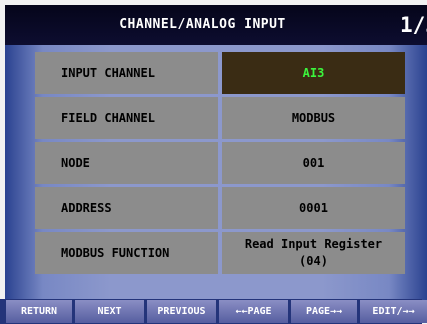 This screenshot has height=324, width=427. What do you see at coordinates (220, 163) in the screenshot?
I see `row-node: NODE 001` at bounding box center [220, 163].